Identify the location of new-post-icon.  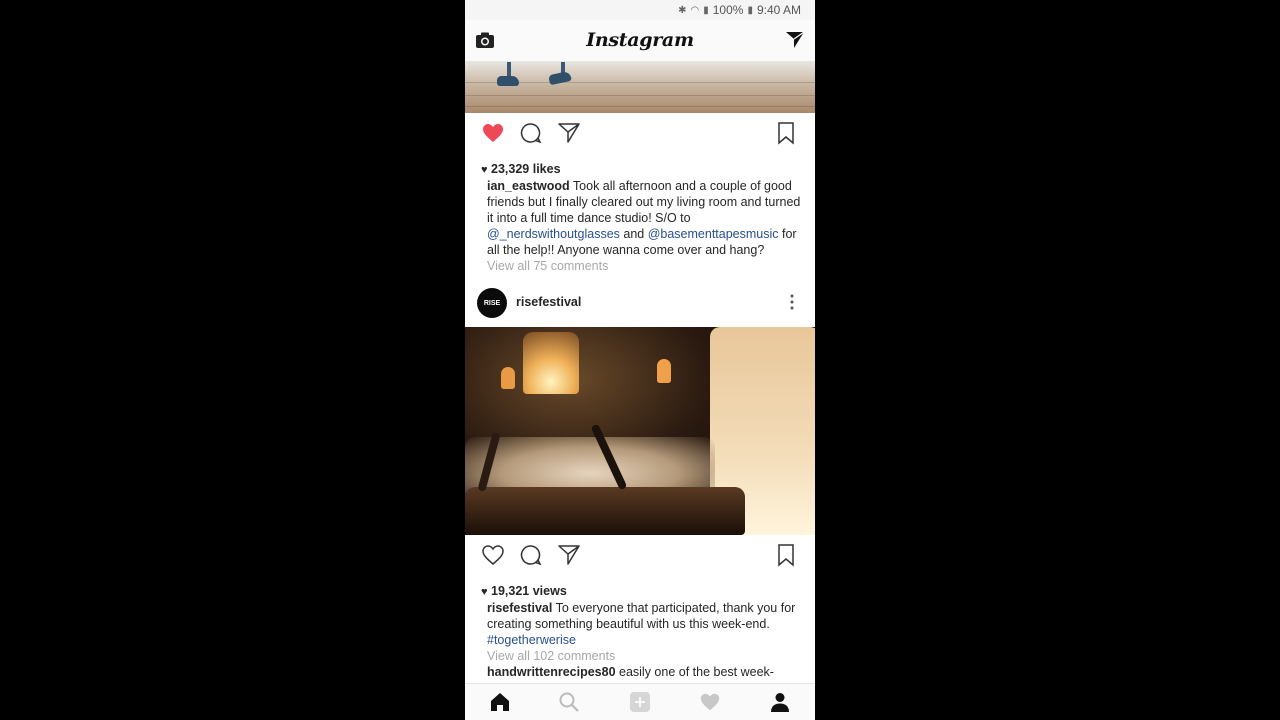
(640, 702).